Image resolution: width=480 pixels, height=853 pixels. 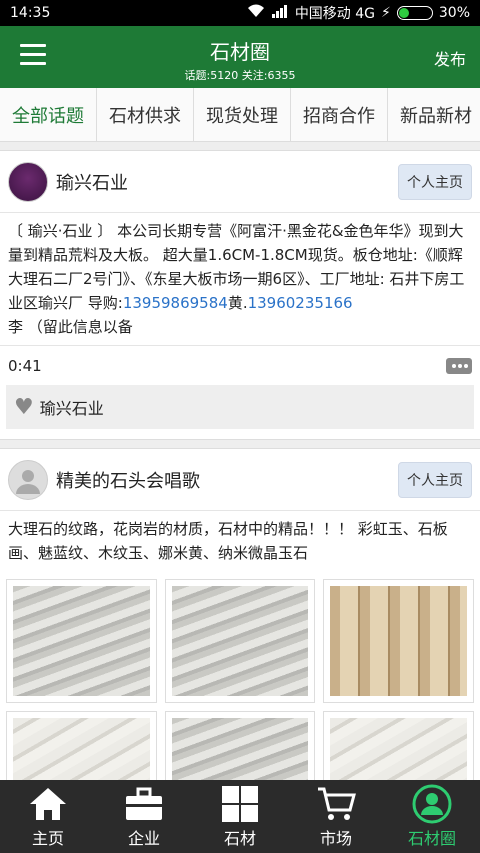 I want to click on page-subtitle: 话题:5120 关注:6355, so click(x=240, y=75).